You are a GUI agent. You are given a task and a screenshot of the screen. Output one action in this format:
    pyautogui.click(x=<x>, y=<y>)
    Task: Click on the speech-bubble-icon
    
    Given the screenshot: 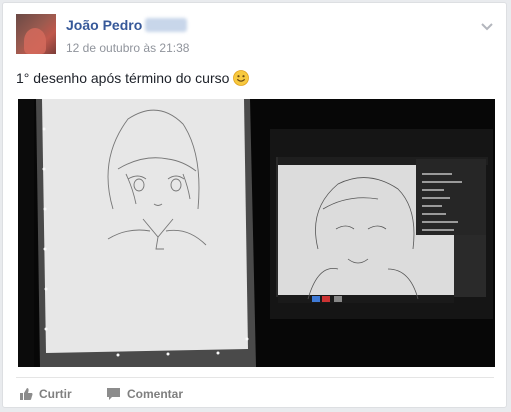 What is the action you would take?
    pyautogui.click(x=113, y=394)
    